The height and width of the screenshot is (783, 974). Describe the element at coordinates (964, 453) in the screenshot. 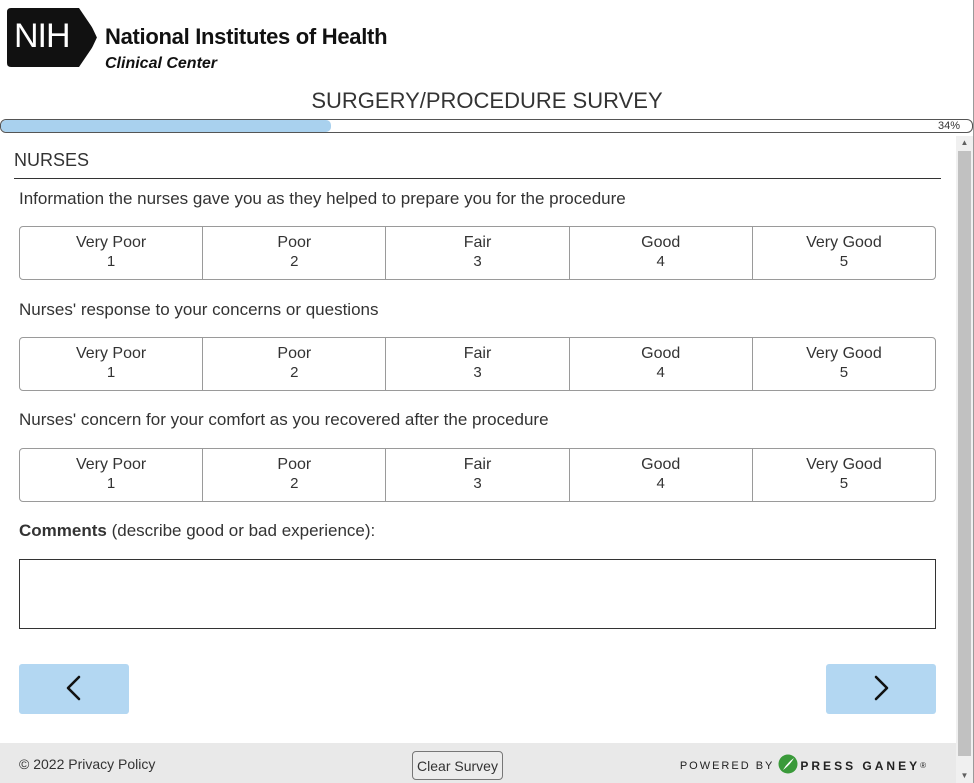

I see `scrollbar-thumb` at that location.